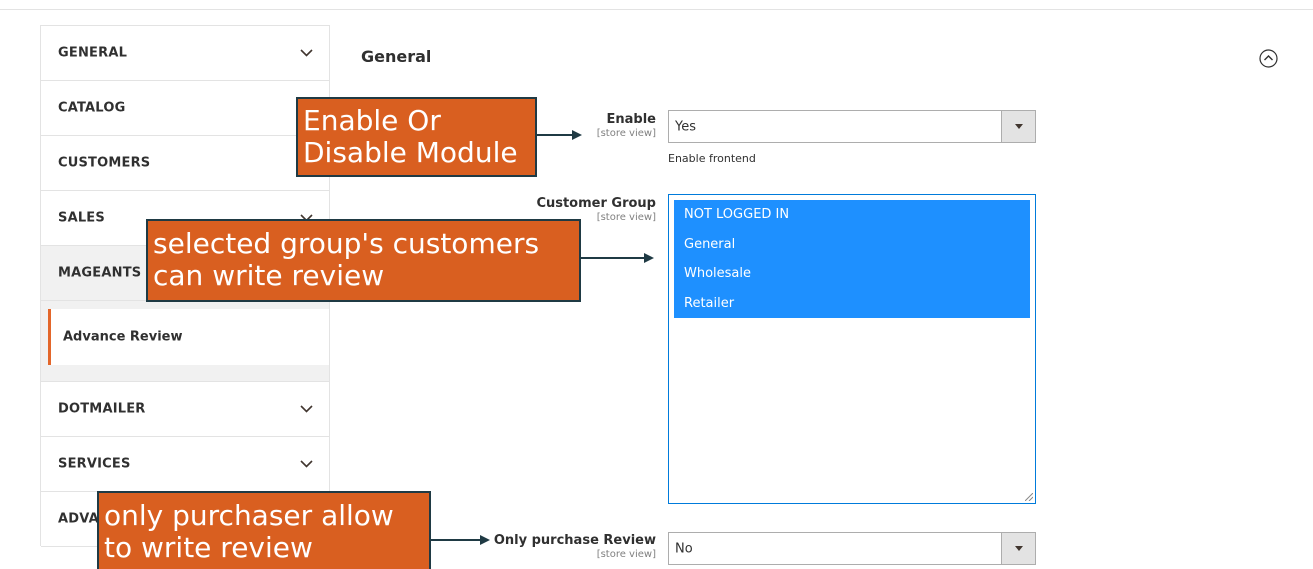 The width and height of the screenshot is (1313, 569). I want to click on only-purchase-review-label: Only purchase Review, so click(574, 540).